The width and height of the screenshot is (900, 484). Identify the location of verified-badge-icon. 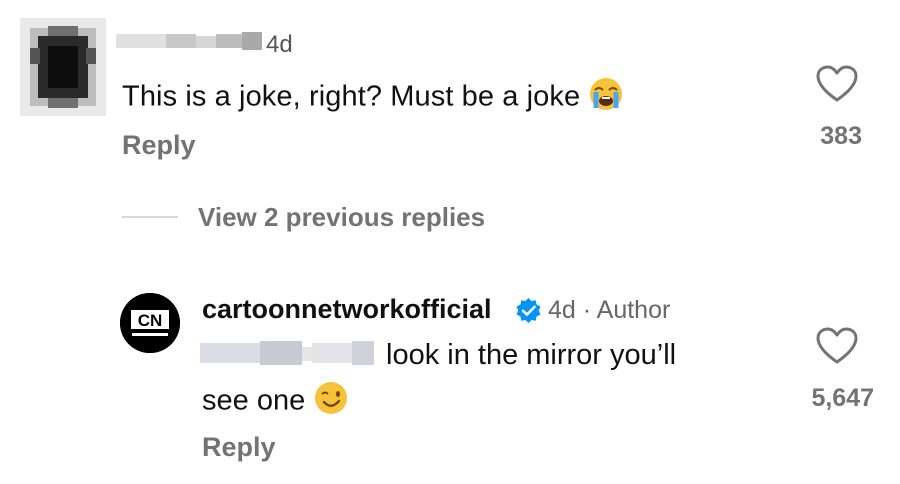
(528, 310).